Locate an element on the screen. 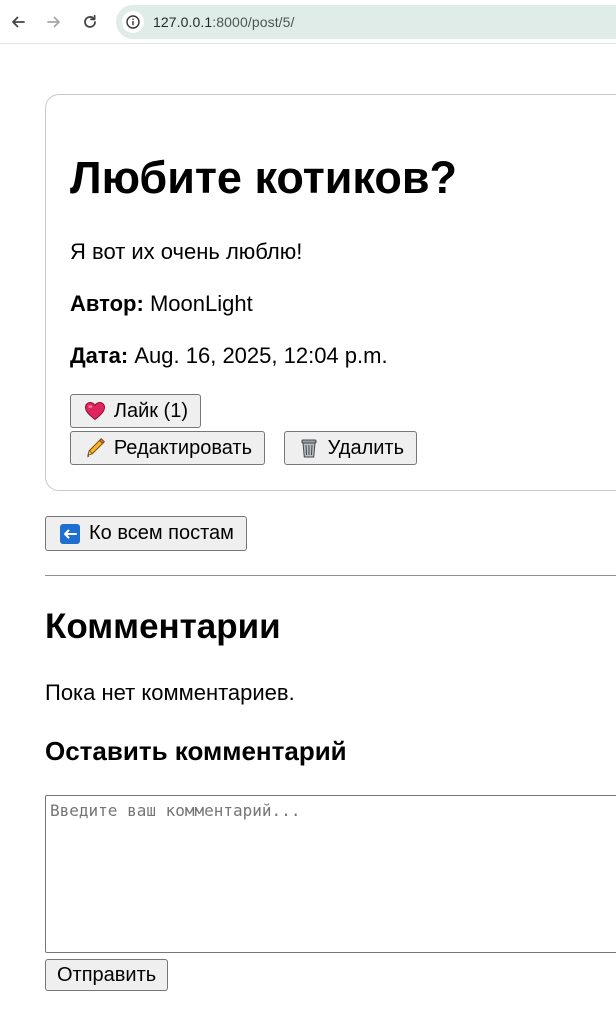 The image size is (616, 1028). forward-button is located at coordinates (54, 22).